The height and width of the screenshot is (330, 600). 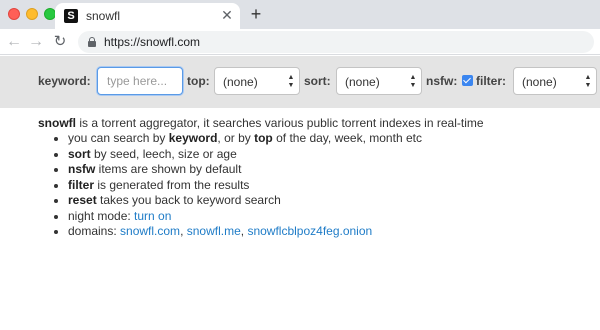 I want to click on item-bold: filter, so click(x=81, y=184).